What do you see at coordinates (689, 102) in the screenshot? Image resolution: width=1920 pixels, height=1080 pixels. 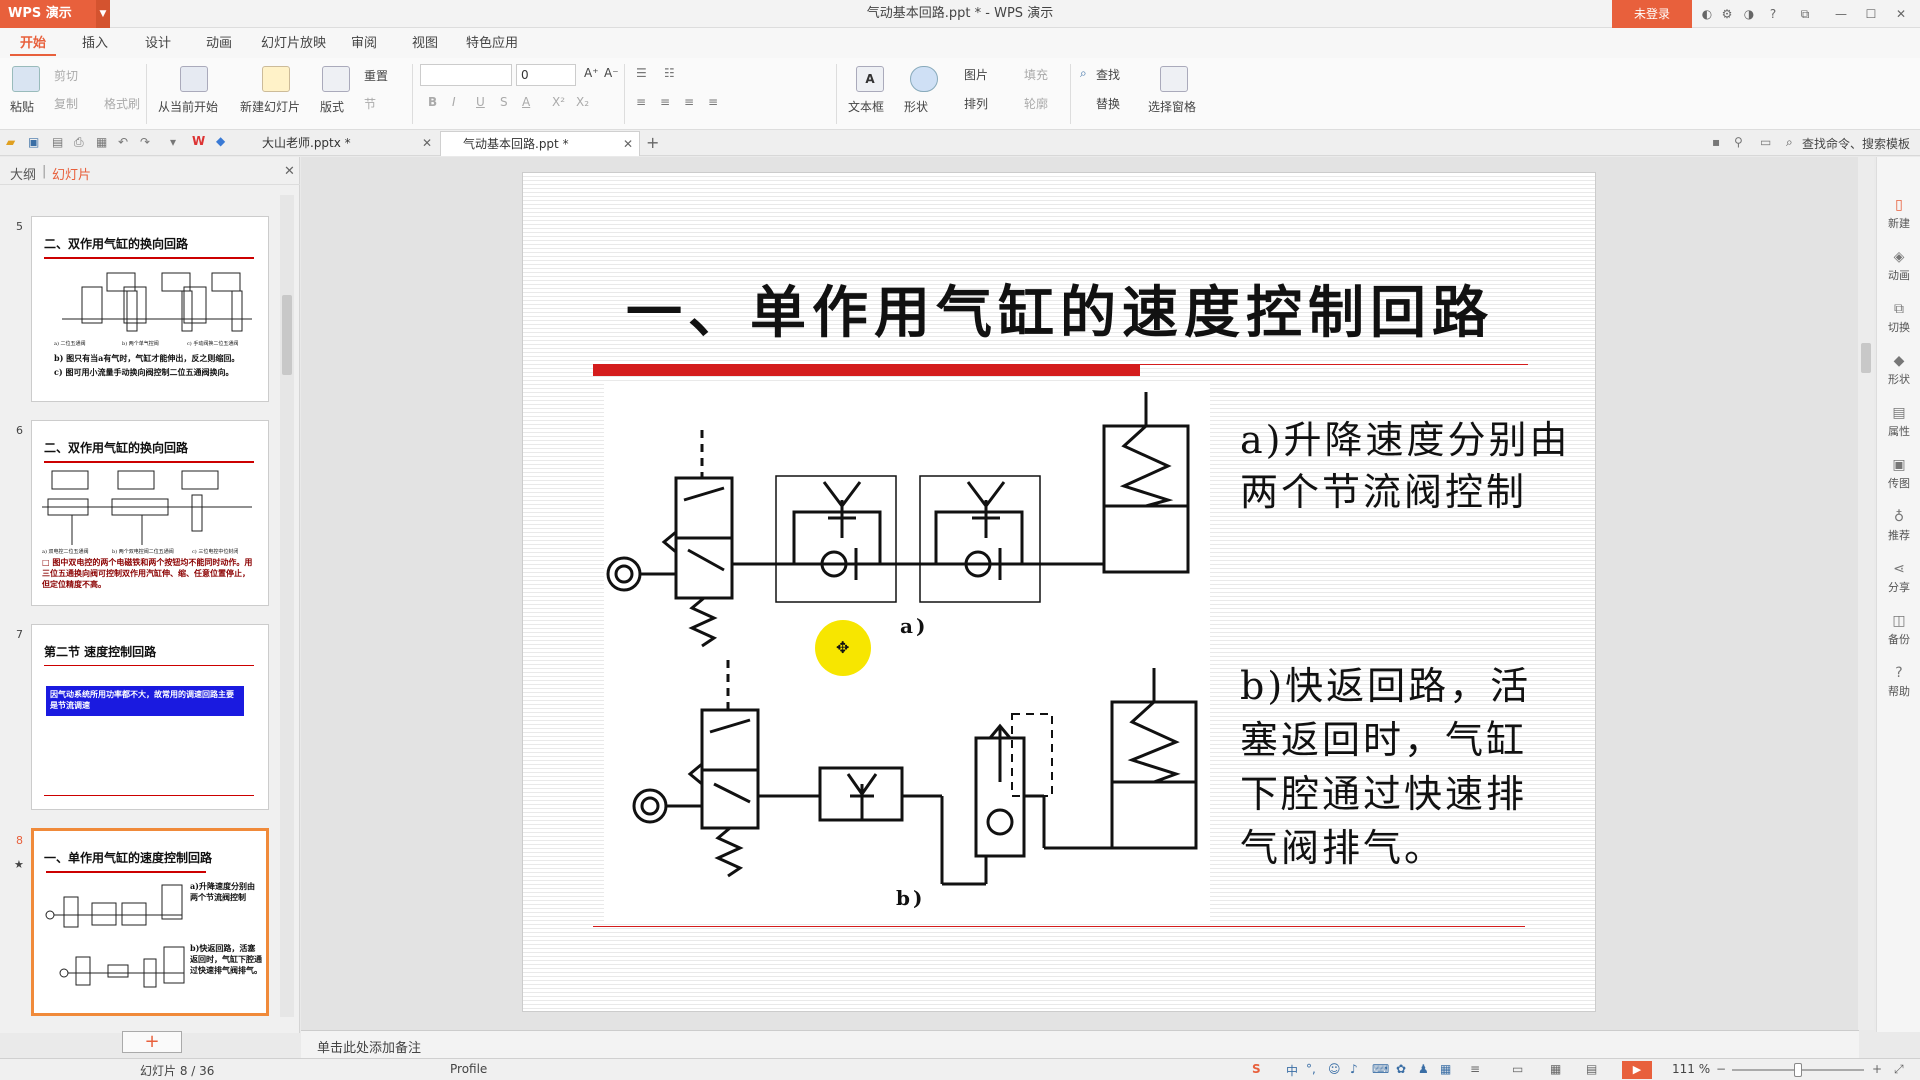 I see `align-right-icon: ≡` at bounding box center [689, 102].